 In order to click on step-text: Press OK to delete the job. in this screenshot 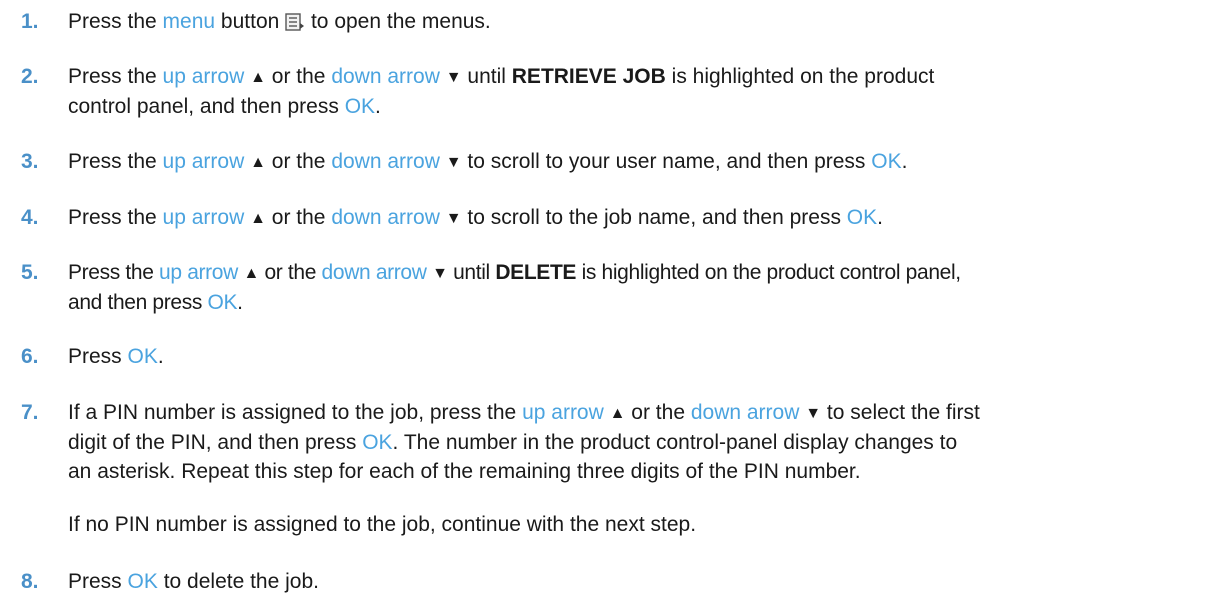, I will do `click(193, 581)`.